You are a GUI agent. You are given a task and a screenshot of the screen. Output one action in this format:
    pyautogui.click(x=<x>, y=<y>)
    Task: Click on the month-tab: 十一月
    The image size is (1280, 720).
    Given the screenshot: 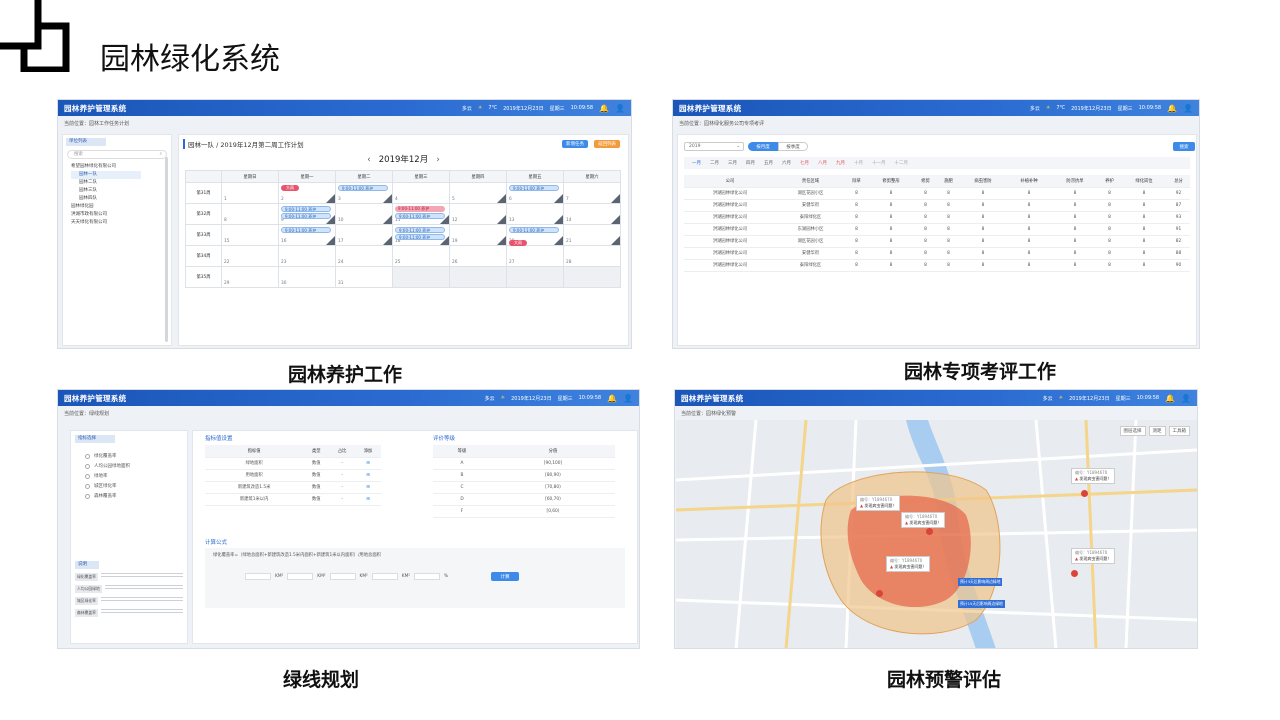 What is the action you would take?
    pyautogui.click(x=879, y=163)
    